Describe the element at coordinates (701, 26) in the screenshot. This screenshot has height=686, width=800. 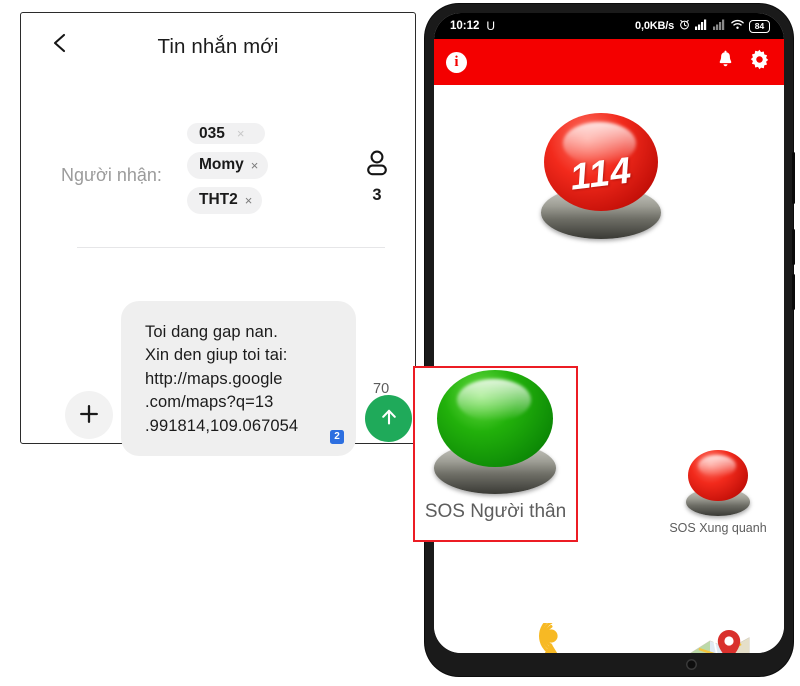
I see `signal-bars-icon` at that location.